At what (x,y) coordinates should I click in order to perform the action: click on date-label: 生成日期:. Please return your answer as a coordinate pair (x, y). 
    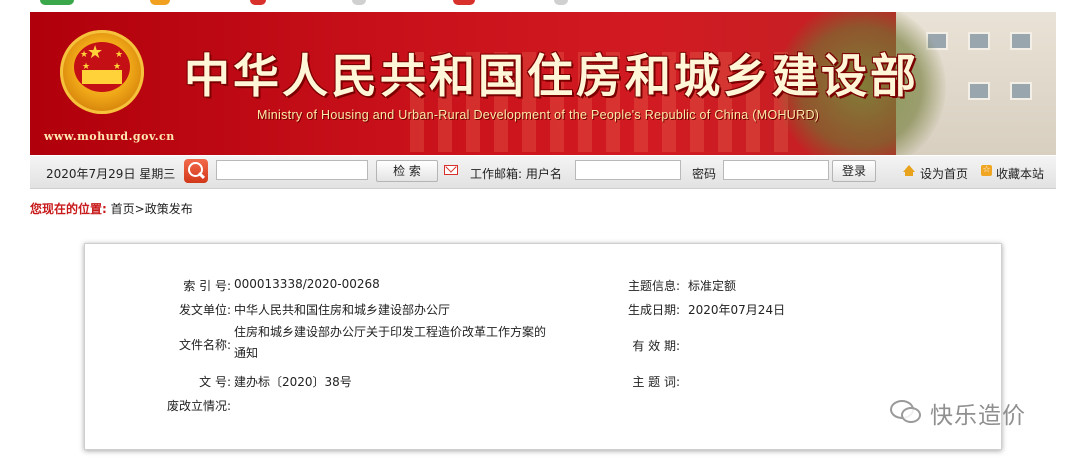
    Looking at the image, I should click on (653, 310).